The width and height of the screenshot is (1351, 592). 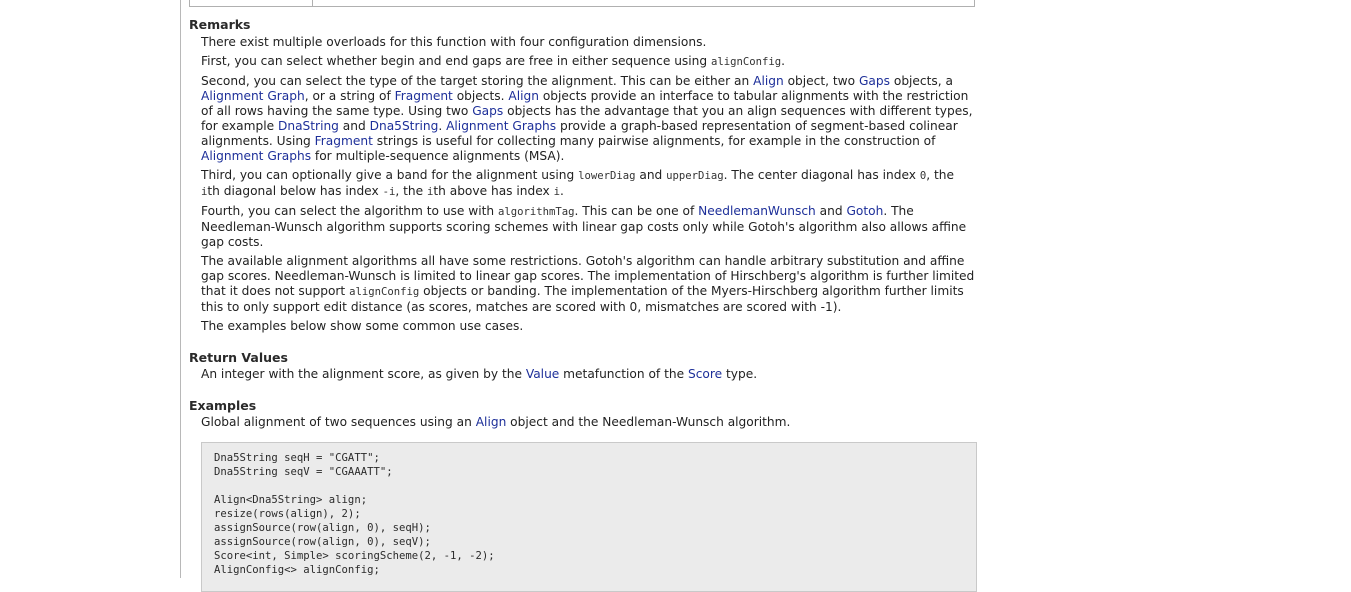 What do you see at coordinates (695, 176) in the screenshot?
I see `inline-code: upperDiag` at bounding box center [695, 176].